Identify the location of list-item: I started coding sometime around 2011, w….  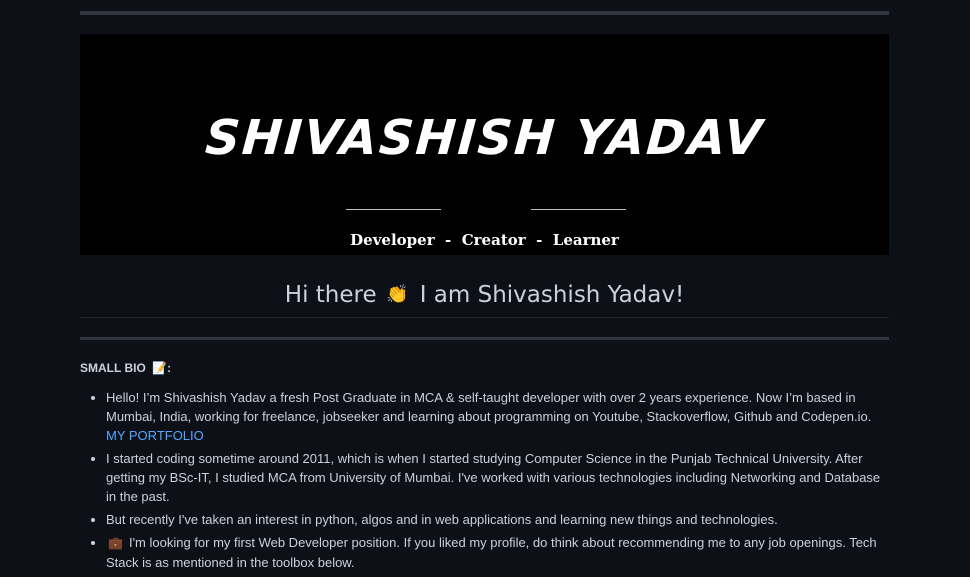
(497, 477).